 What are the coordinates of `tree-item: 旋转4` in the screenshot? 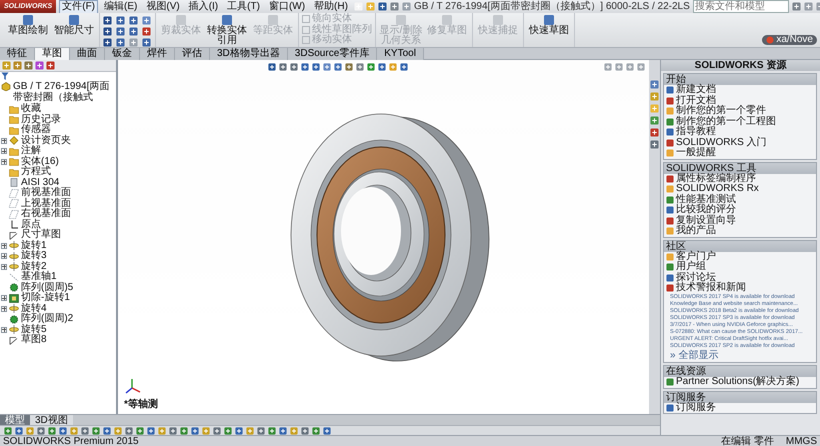 It's located at (34, 309).